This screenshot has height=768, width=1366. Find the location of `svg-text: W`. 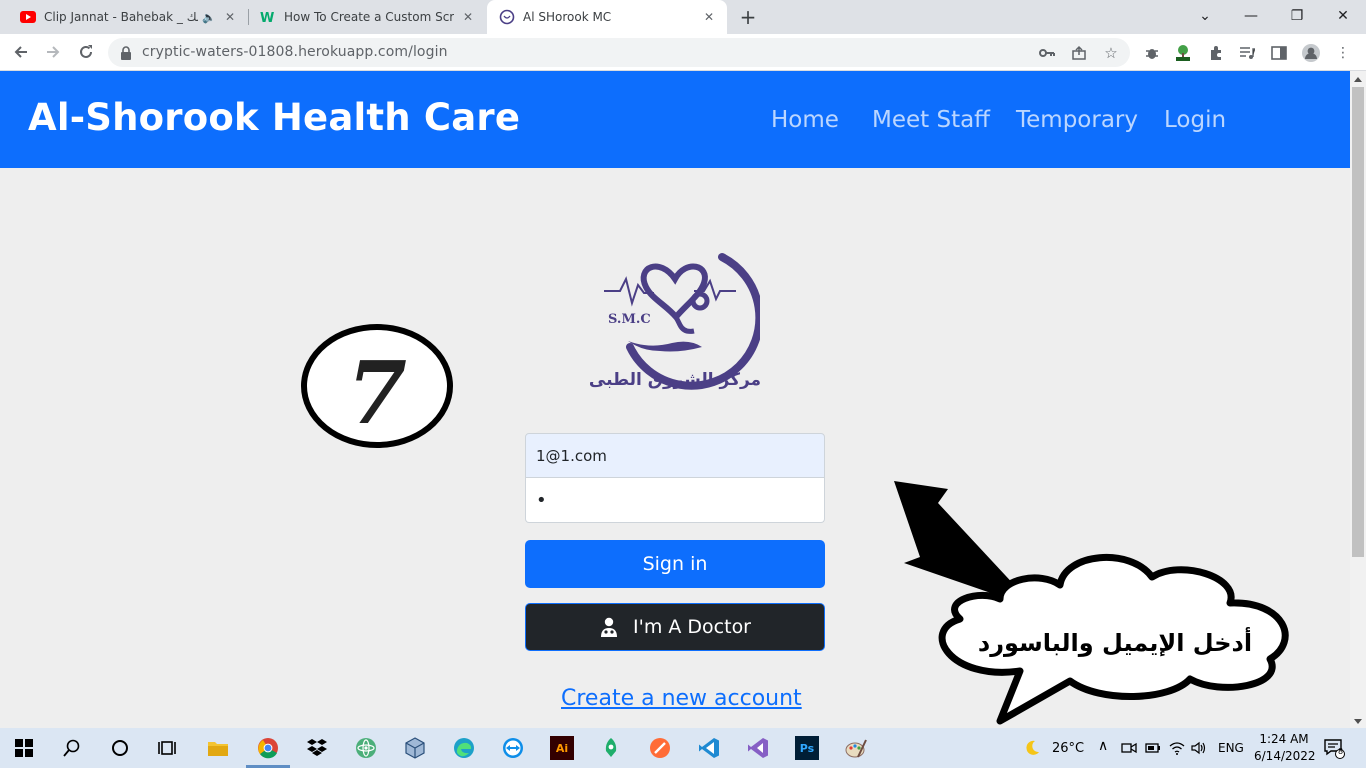

svg-text: W is located at coordinates (267, 17).